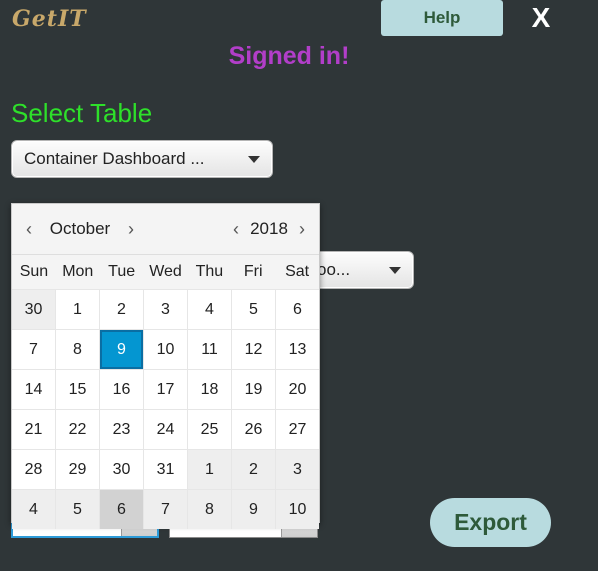  Describe the element at coordinates (77, 469) in the screenshot. I see `calendar-day: 29` at that location.